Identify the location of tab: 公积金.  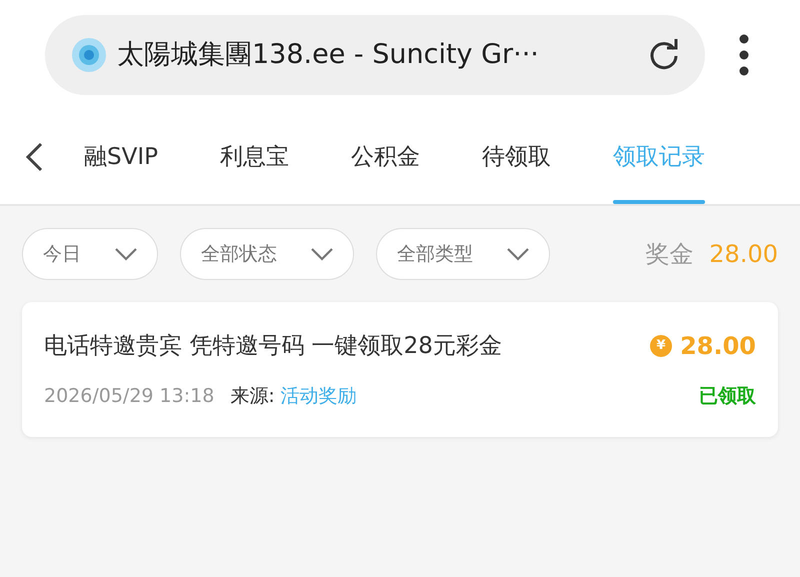
(385, 157).